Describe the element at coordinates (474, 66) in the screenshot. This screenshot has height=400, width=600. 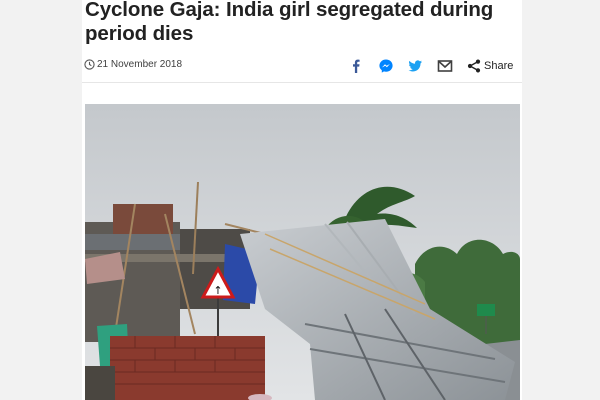
I see `share-icon` at that location.